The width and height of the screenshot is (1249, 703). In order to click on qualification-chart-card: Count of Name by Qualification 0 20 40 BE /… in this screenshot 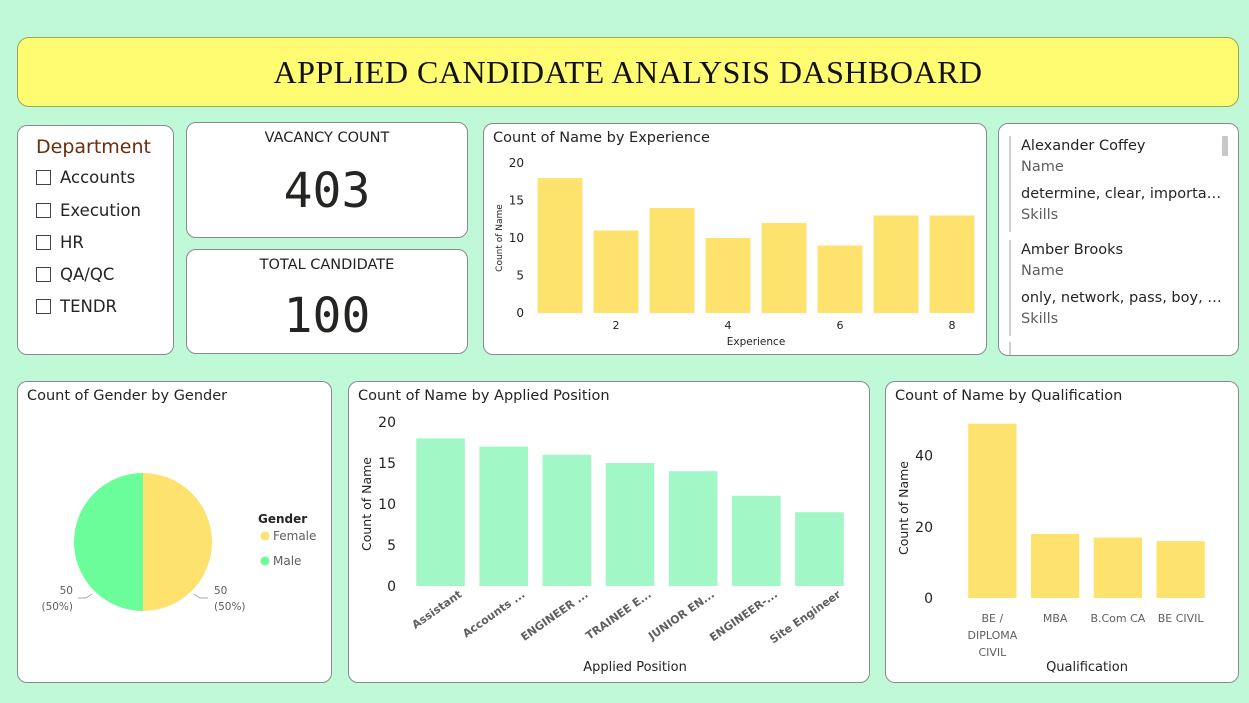, I will do `click(1062, 532)`.